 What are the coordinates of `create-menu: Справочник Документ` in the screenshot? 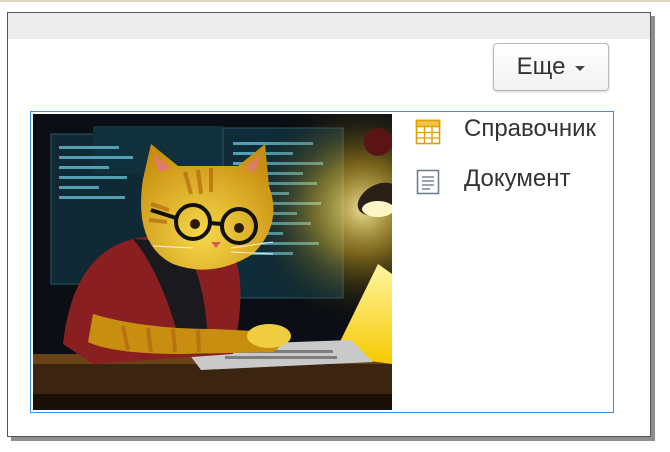 It's located at (513, 162).